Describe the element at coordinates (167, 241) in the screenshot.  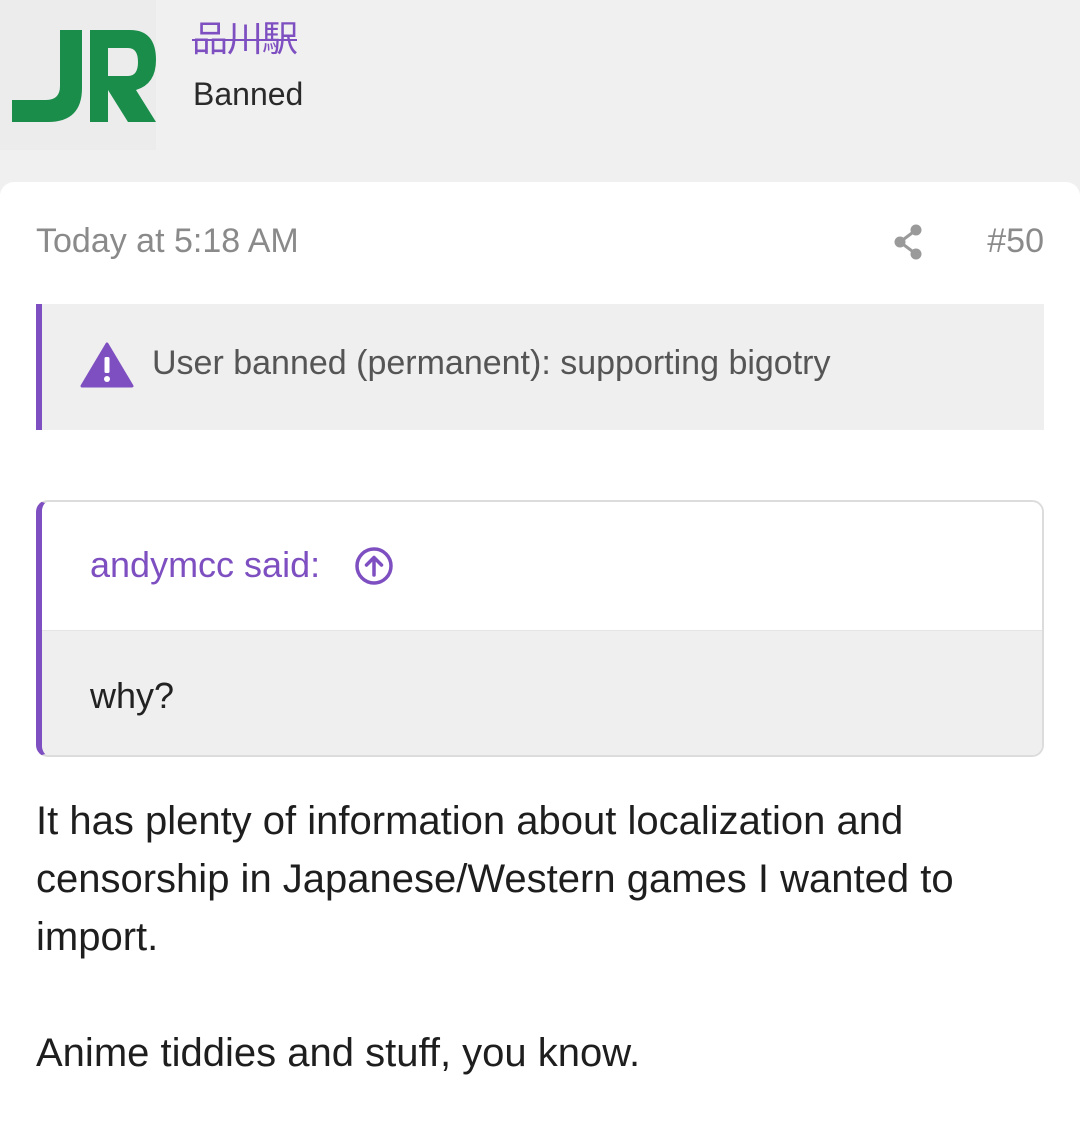
I see `post-timestamp: Today at 5:18 AM` at that location.